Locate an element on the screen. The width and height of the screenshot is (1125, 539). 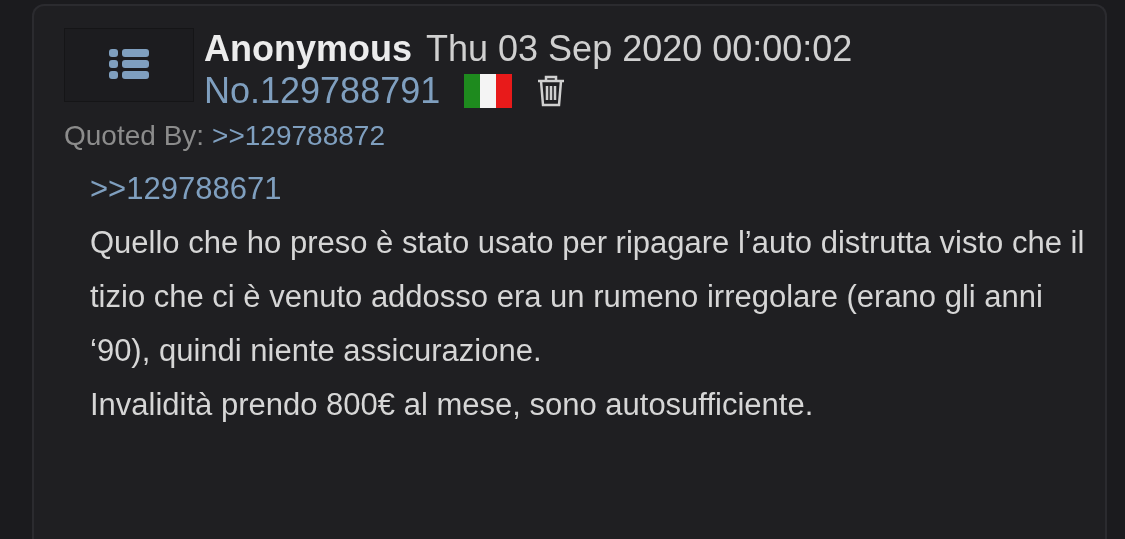
post-text: Invalidità prendo 800€ al mese, sono autosufficiente. is located at coordinates (452, 405).